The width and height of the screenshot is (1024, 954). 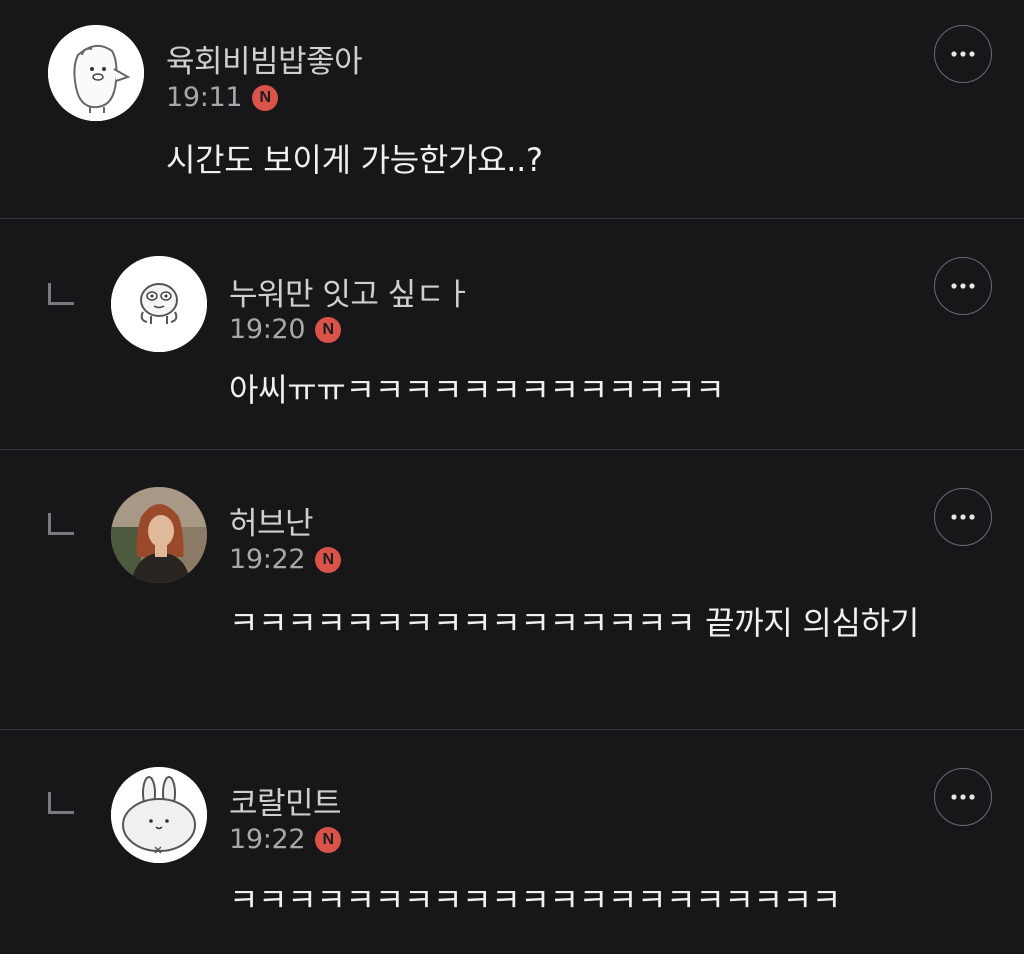 I want to click on sticker-creature-icon, so click(x=159, y=304).